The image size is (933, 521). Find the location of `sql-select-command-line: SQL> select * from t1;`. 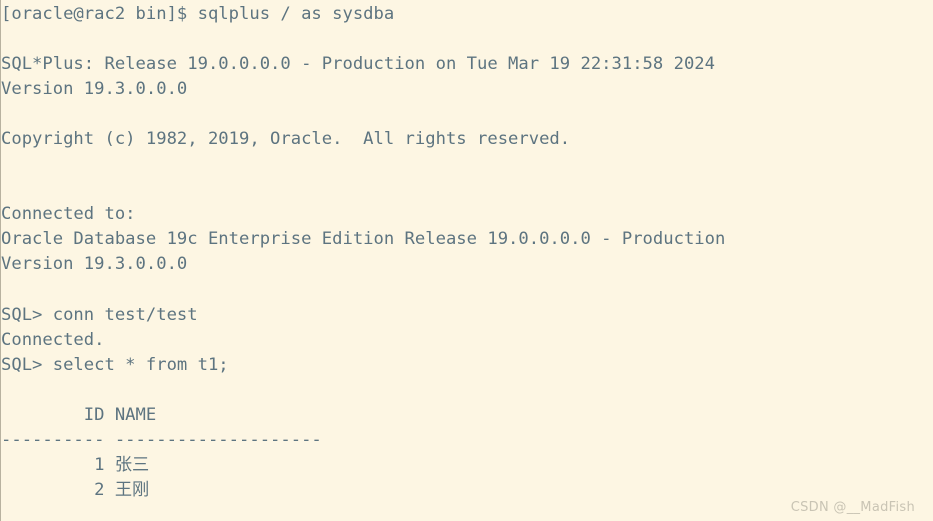

sql-select-command-line: SQL> select * from t1; is located at coordinates (115, 364).